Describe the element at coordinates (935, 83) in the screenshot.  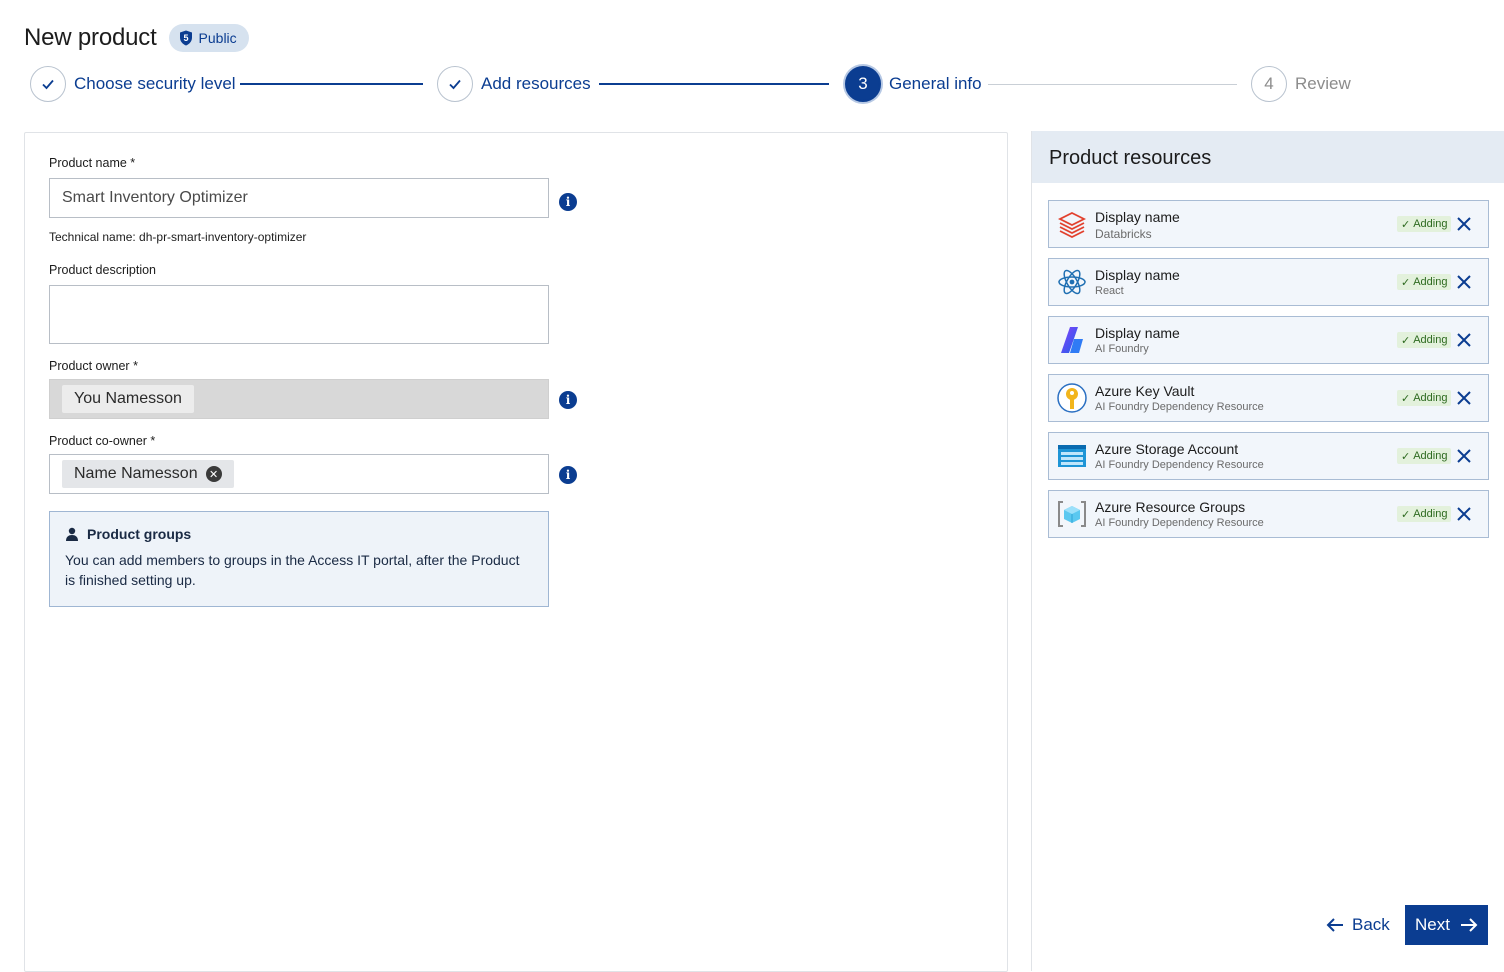
I see `step-label: General info` at that location.